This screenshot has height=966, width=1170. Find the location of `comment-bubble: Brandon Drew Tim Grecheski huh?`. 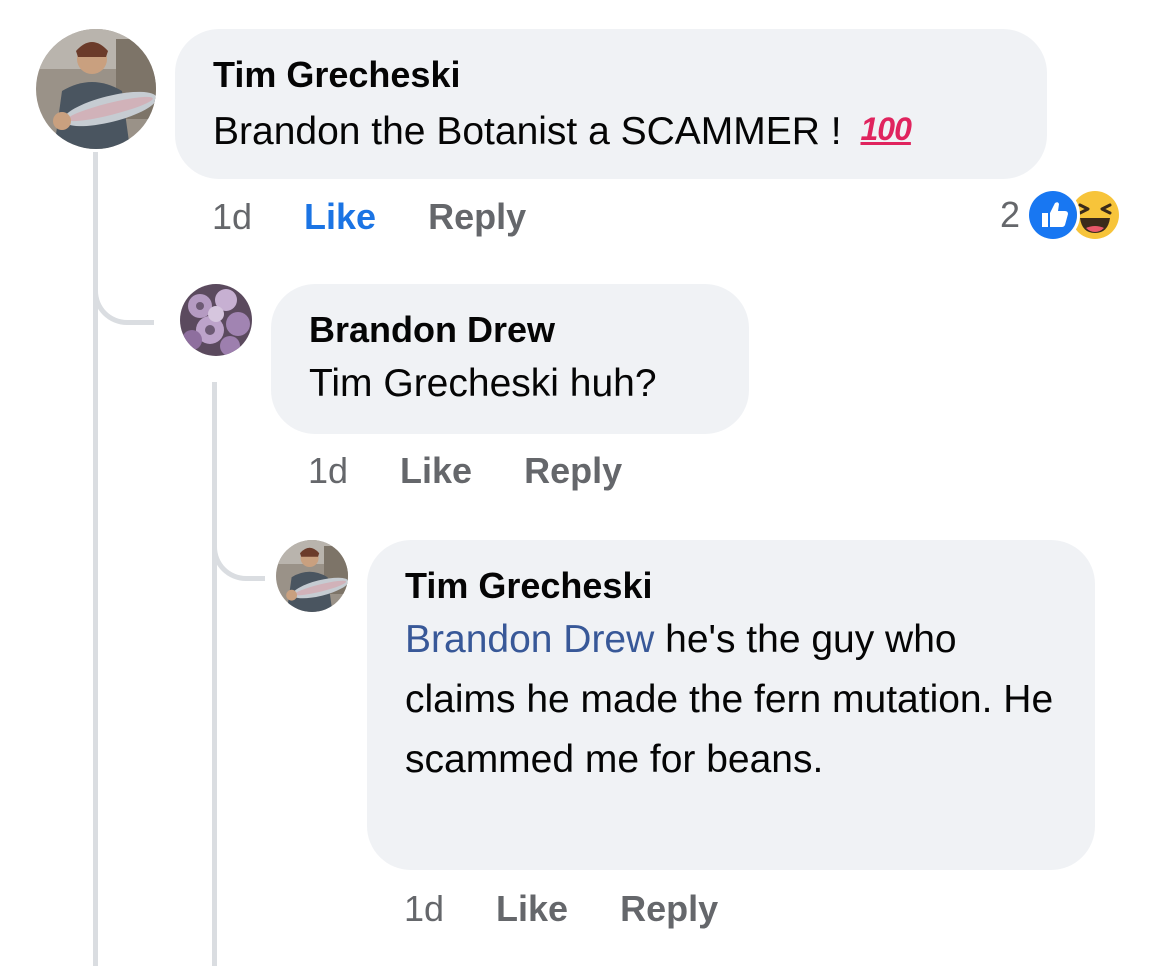

comment-bubble: Brandon Drew Tim Grecheski huh? is located at coordinates (510, 359).